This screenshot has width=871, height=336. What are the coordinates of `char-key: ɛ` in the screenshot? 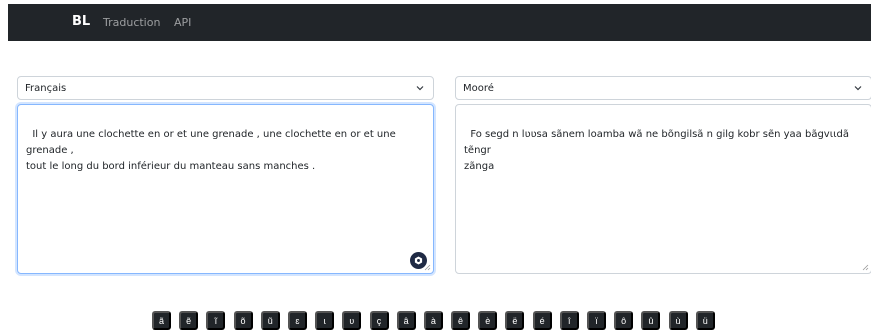 It's located at (297, 320).